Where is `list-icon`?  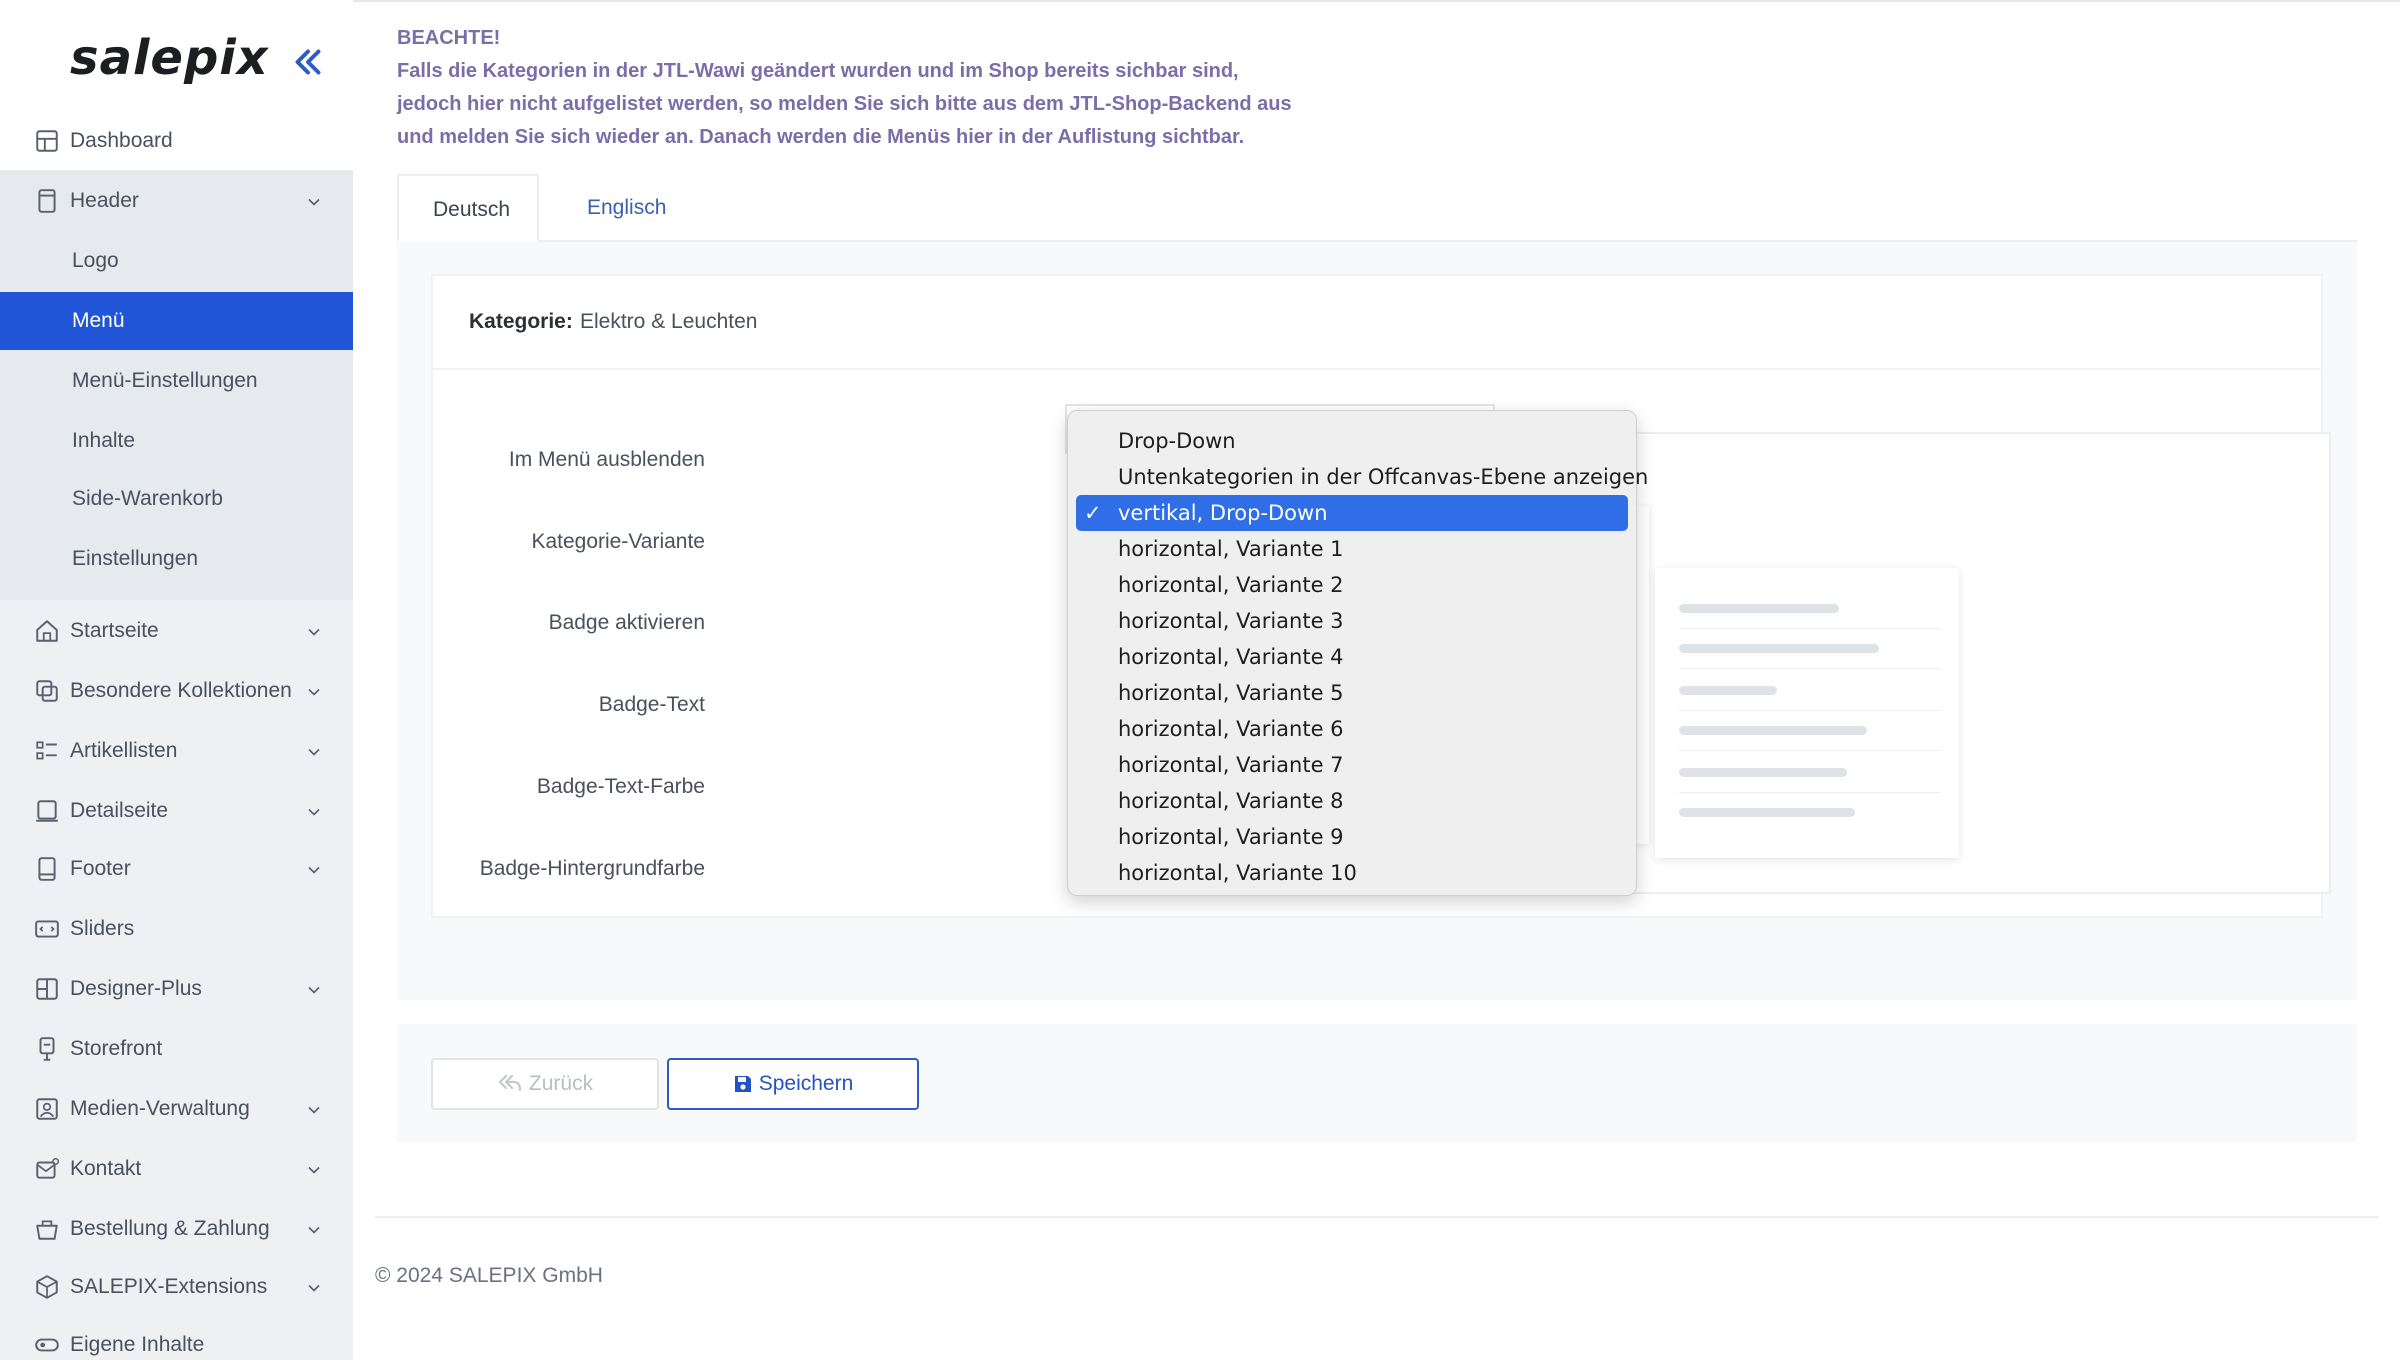
list-icon is located at coordinates (46, 750).